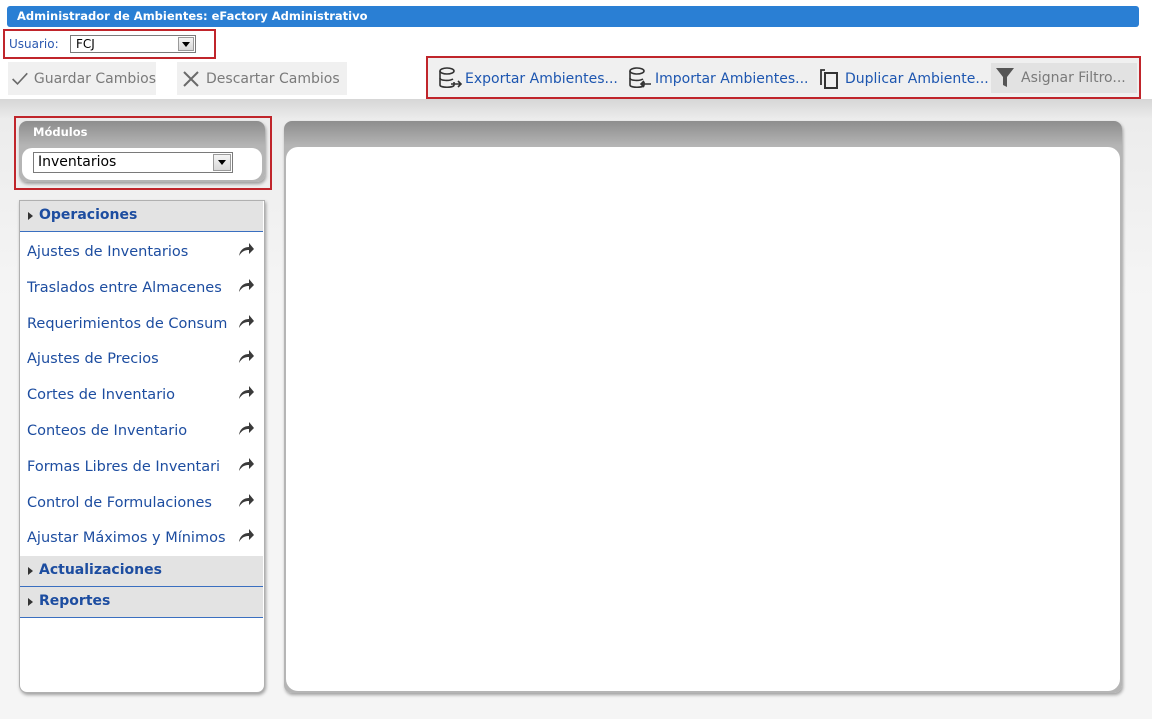 The height and width of the screenshot is (719, 1152). I want to click on menu-item: Ajustes de Precios, so click(141, 359).